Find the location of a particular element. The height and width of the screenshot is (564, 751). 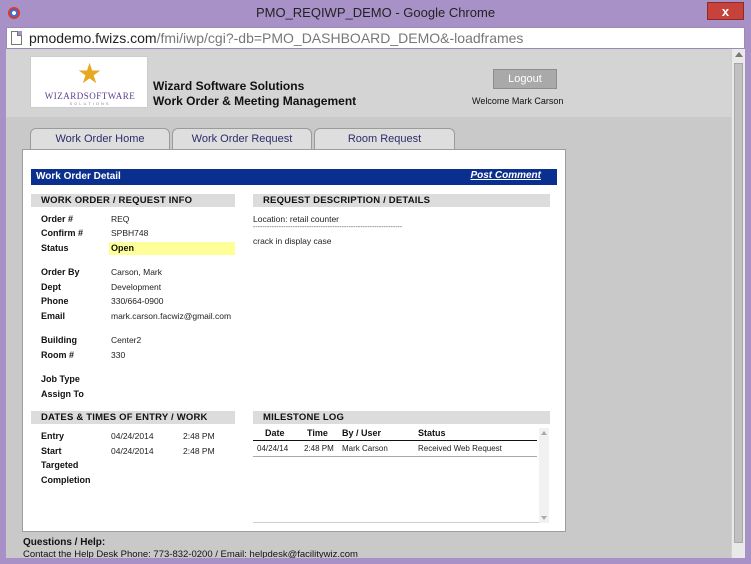

work-order-heading: WORK ORDER / REQUEST INFO is located at coordinates (133, 200).